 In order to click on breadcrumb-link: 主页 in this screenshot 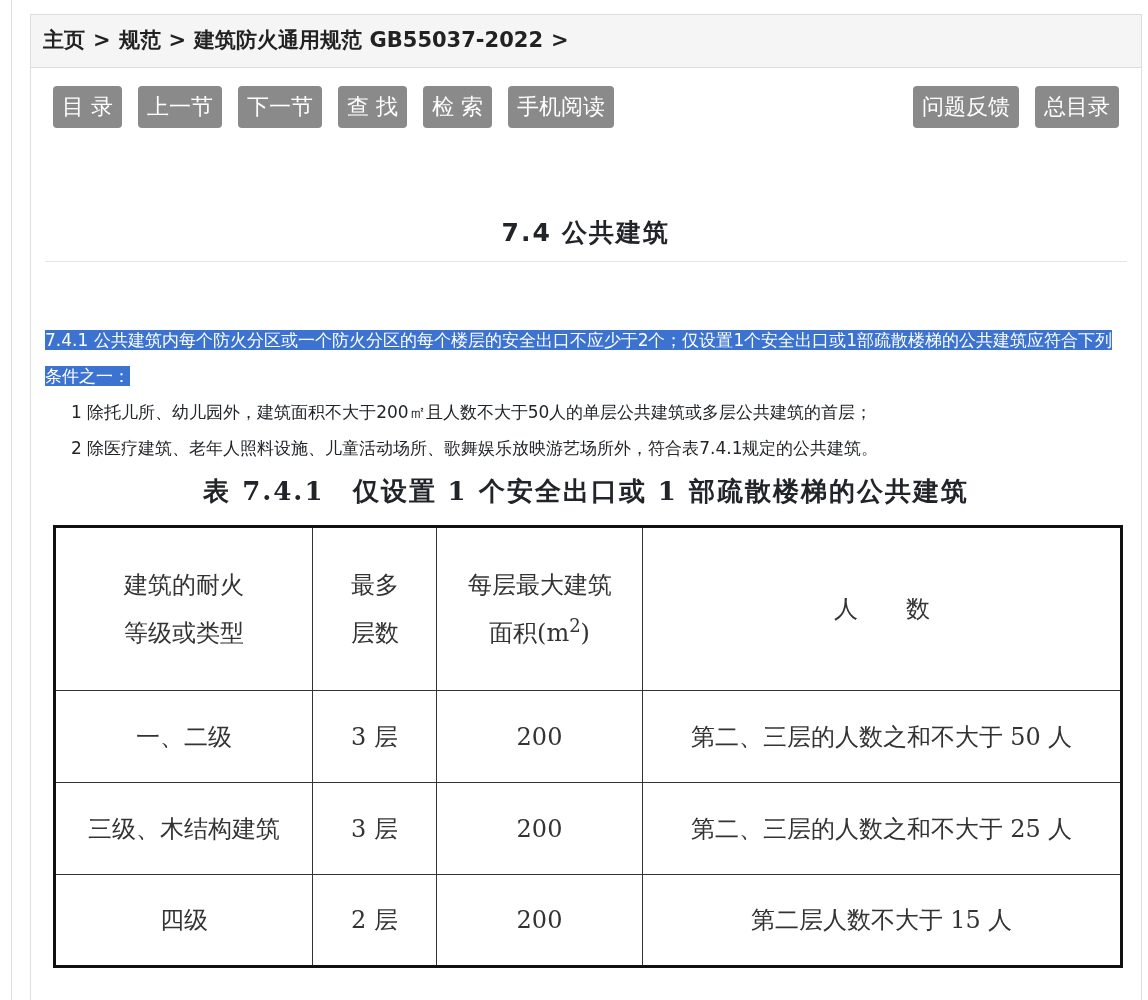, I will do `click(64, 41)`.